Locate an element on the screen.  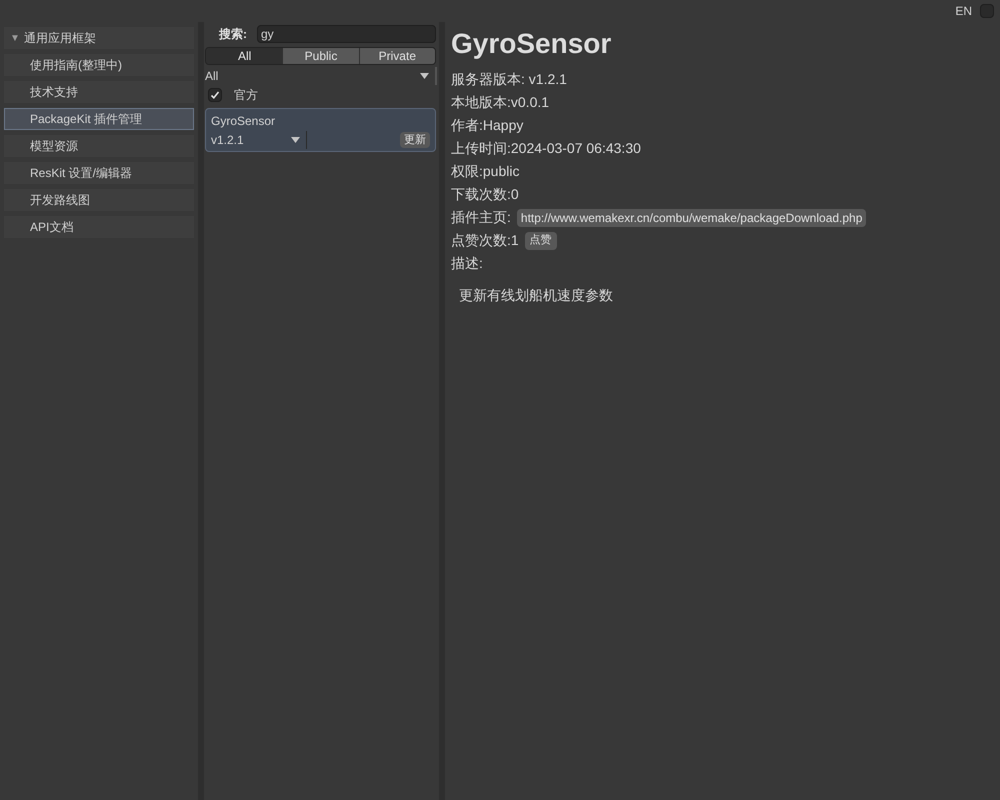
info-line: 权限:public is located at coordinates (485, 171).